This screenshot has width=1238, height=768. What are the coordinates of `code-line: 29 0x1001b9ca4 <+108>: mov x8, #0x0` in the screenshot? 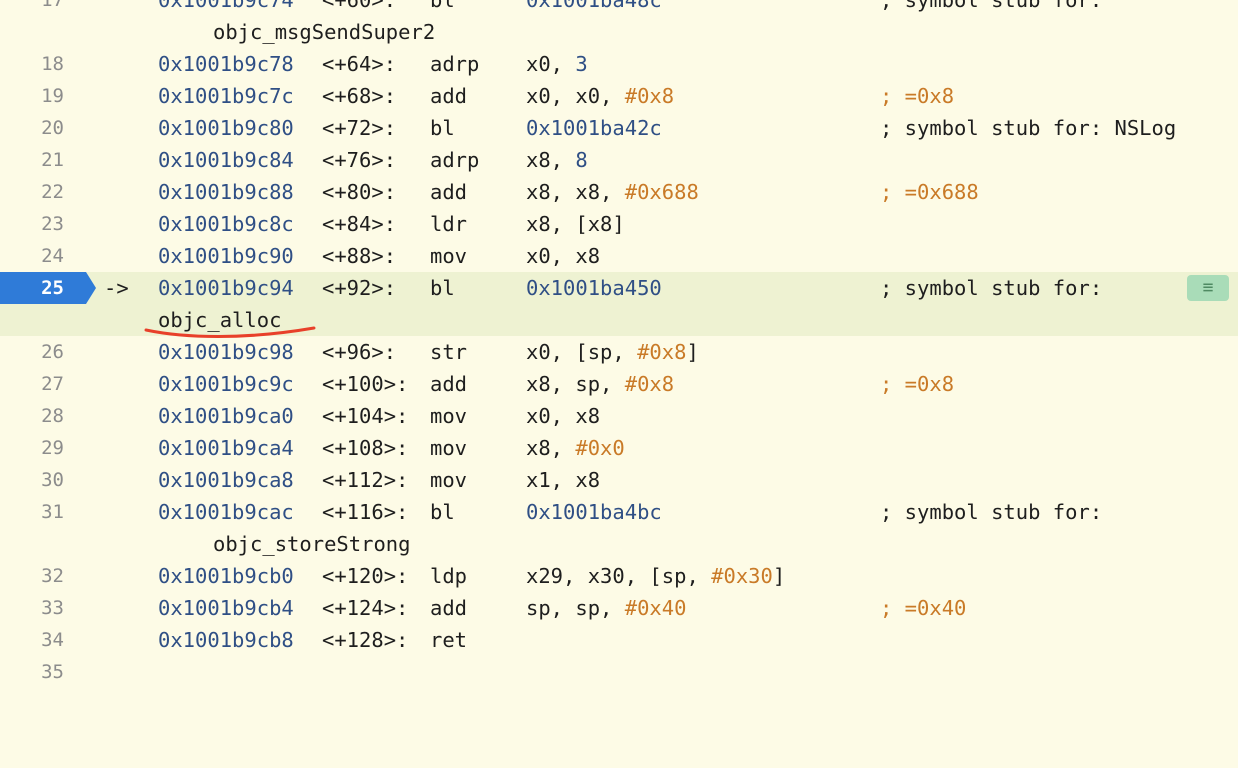 It's located at (619, 448).